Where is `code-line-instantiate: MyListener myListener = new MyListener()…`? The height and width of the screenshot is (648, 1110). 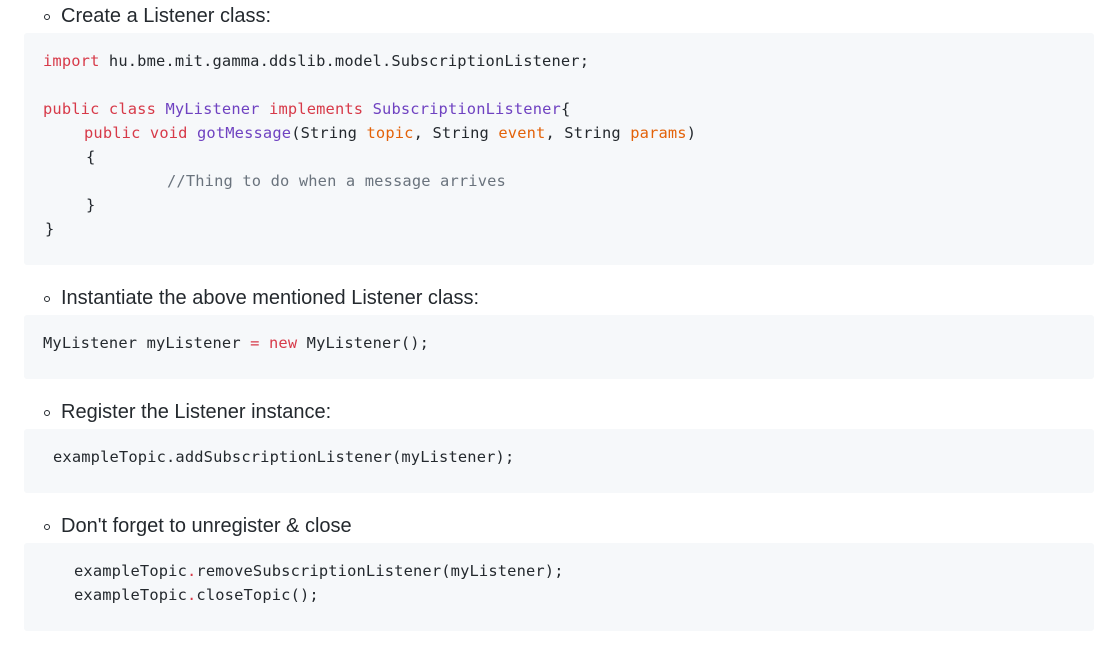
code-line-instantiate: MyListener myListener = new MyListener()… is located at coordinates (236, 343).